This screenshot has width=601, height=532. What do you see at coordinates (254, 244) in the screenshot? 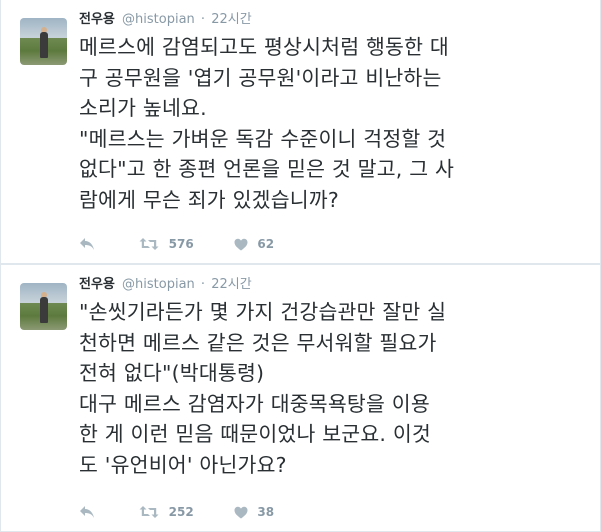
I see `like-button: 62` at bounding box center [254, 244].